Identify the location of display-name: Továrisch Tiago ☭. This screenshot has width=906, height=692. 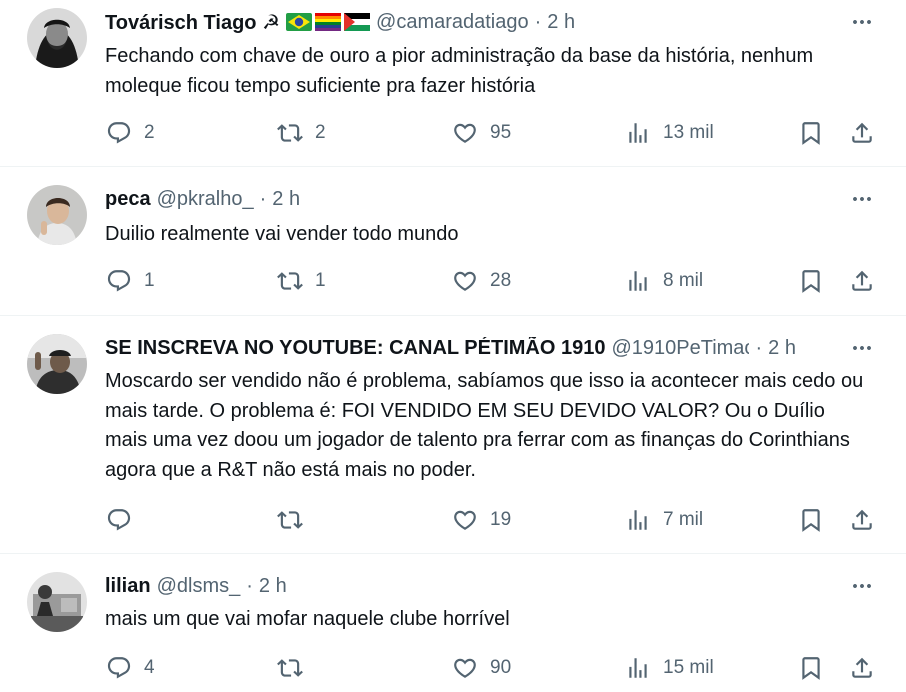
(192, 22).